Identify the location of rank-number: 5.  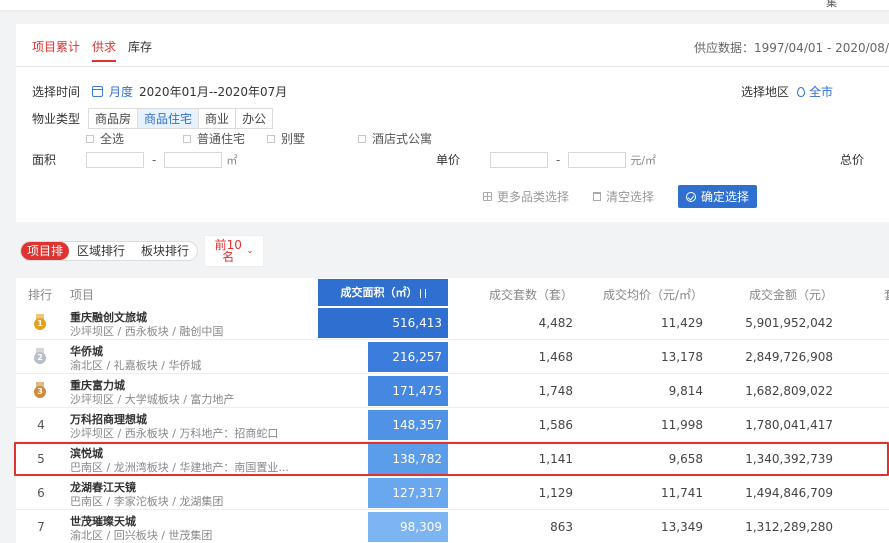
(41, 459).